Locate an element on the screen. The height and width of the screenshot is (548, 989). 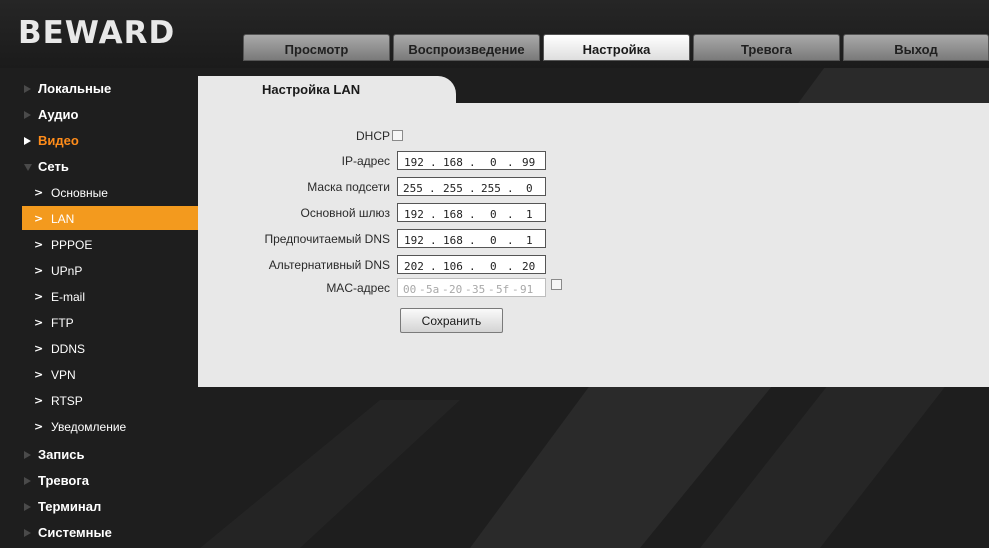
octet: 255 is located at coordinates (413, 188).